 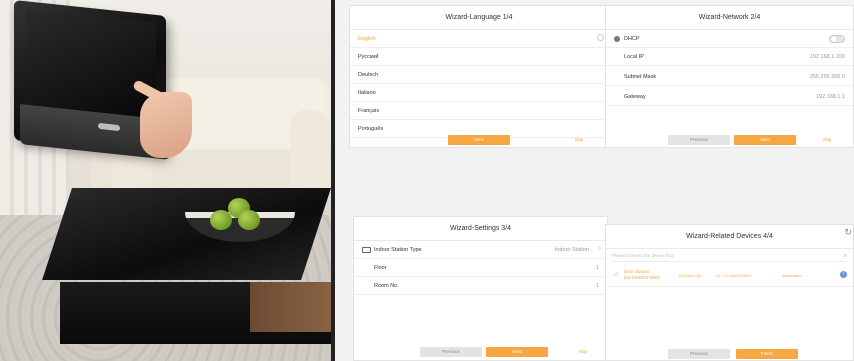 I want to click on room-icon, so click(x=366, y=250).